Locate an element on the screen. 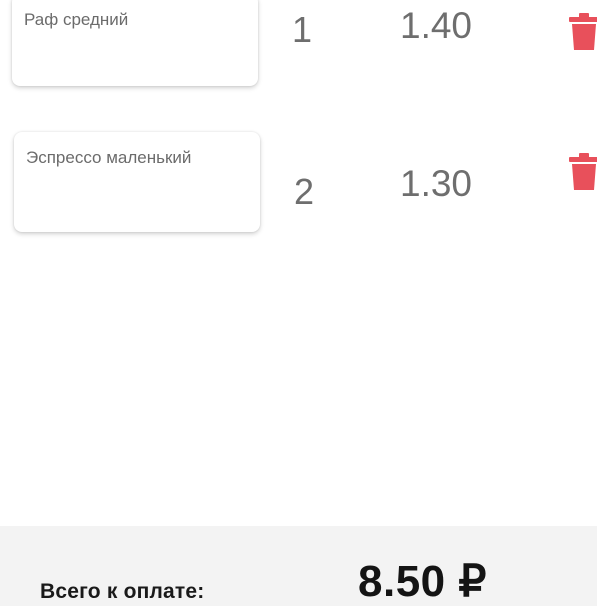 This screenshot has height=606, width=597. item-name-card: Эспрессо маленький is located at coordinates (137, 182).